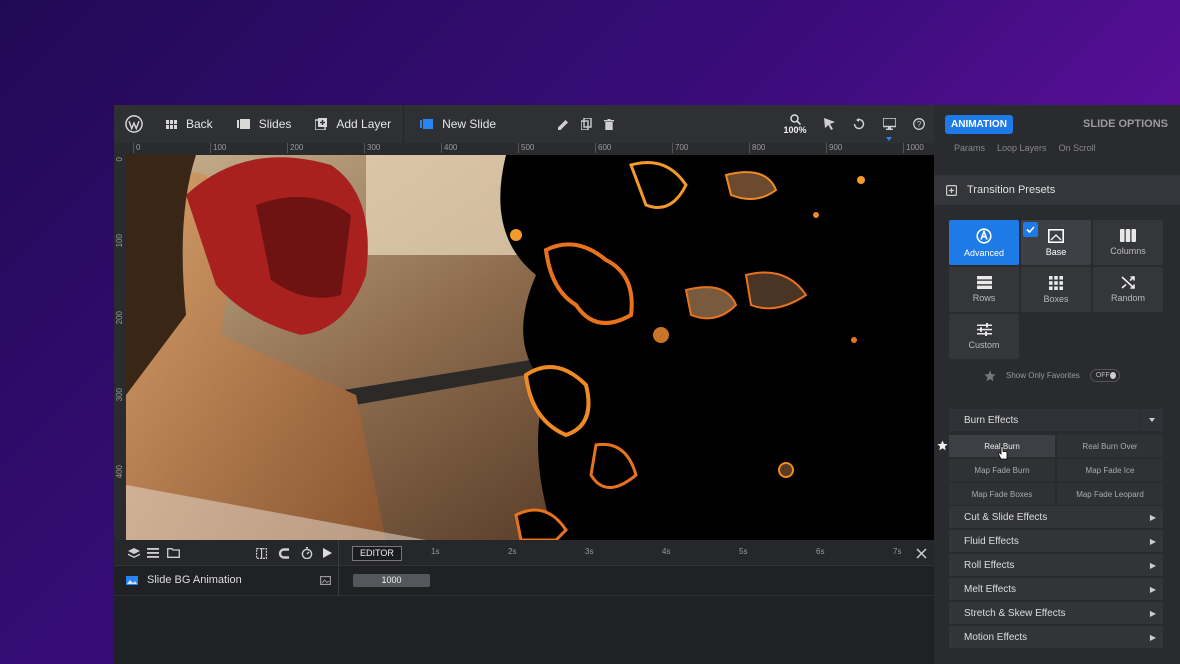  I want to click on category-burn-effects: Burn Effects, so click(1056, 420).